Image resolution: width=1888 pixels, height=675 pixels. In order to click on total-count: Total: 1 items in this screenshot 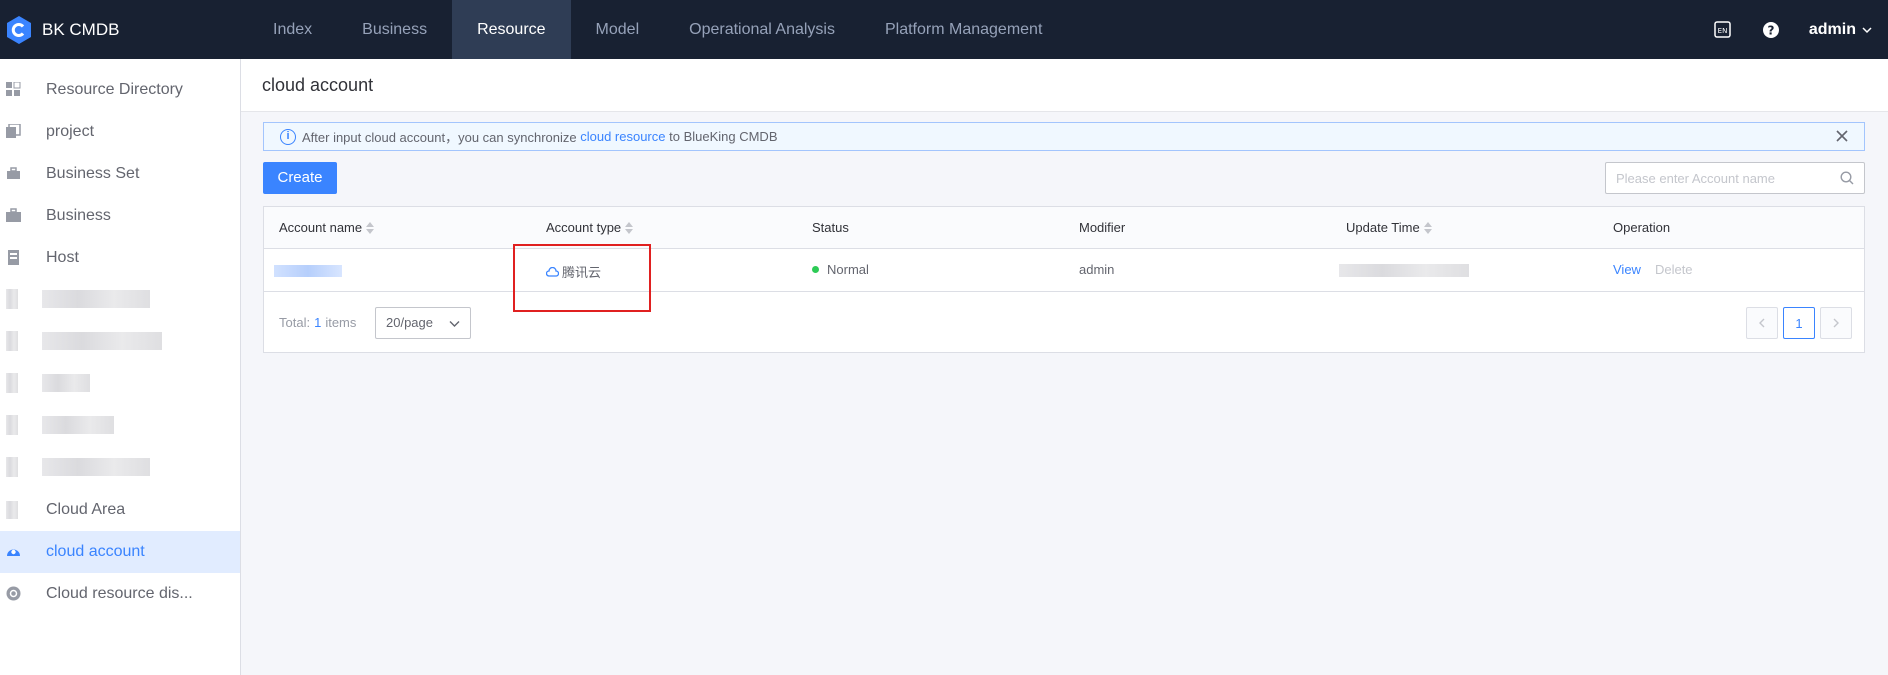, I will do `click(318, 322)`.